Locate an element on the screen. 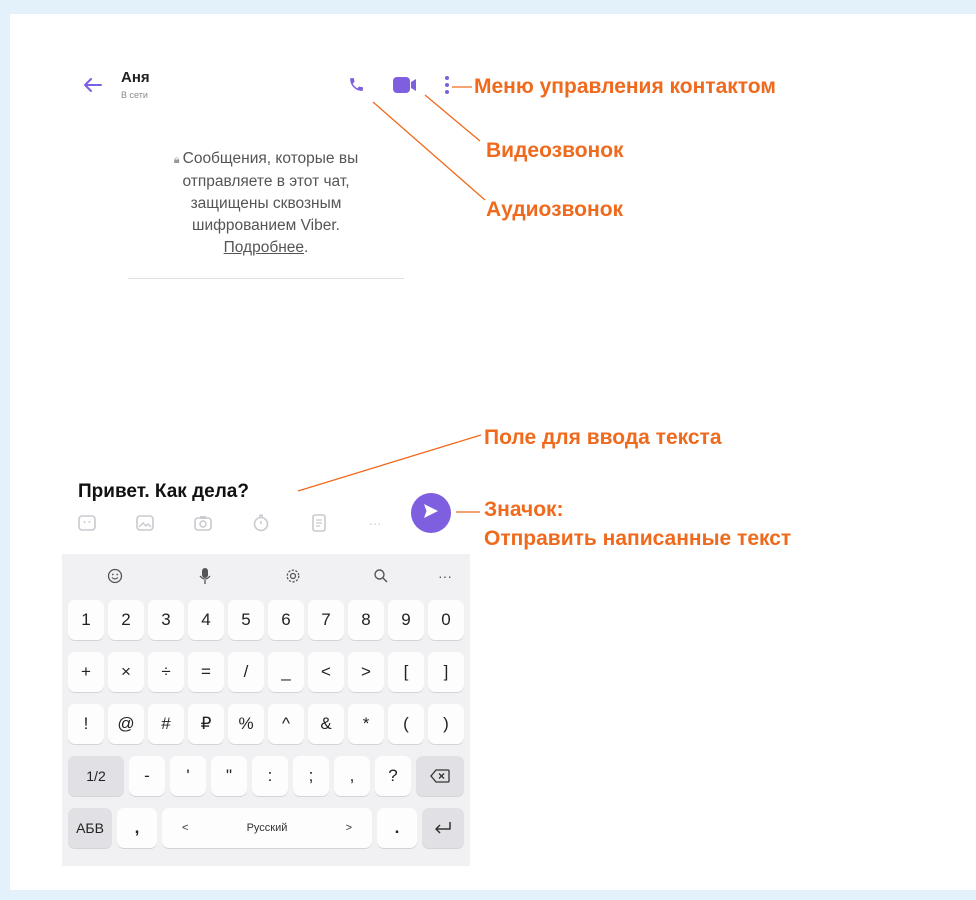  key: , is located at coordinates (352, 776).